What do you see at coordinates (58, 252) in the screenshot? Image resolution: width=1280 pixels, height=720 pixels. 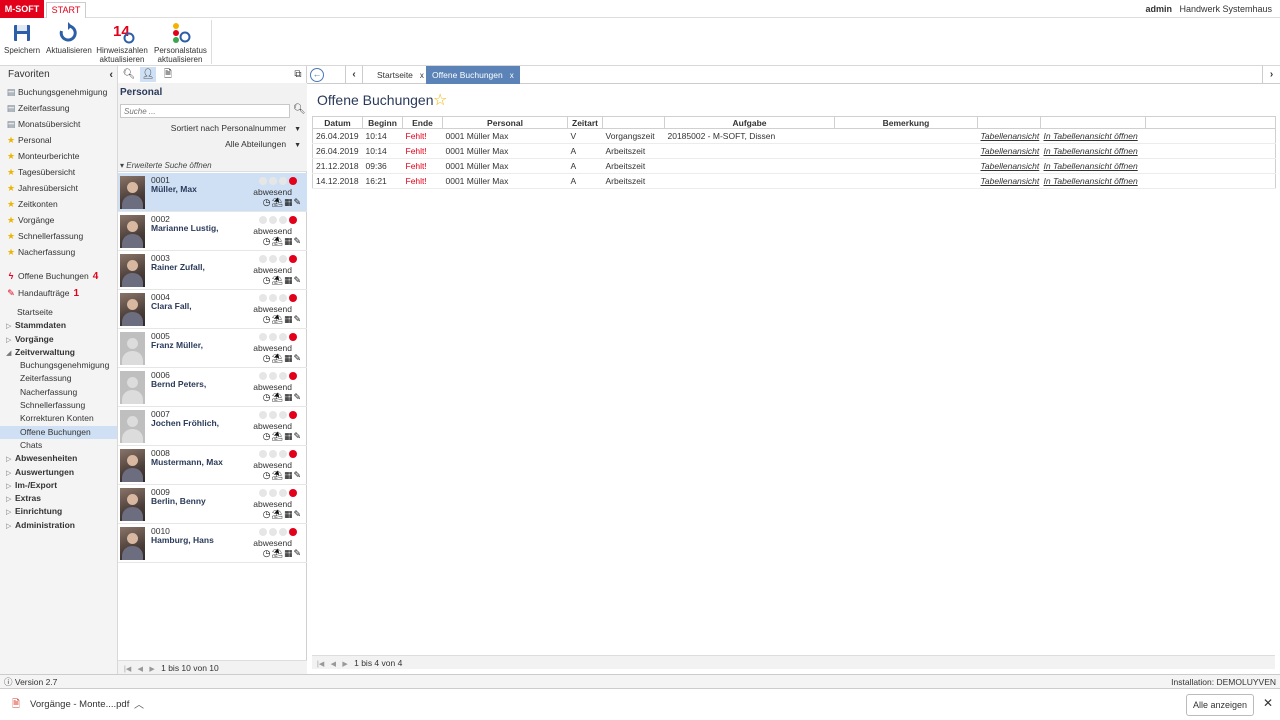 I see `favorite-item: ★ Nacherfassung` at bounding box center [58, 252].